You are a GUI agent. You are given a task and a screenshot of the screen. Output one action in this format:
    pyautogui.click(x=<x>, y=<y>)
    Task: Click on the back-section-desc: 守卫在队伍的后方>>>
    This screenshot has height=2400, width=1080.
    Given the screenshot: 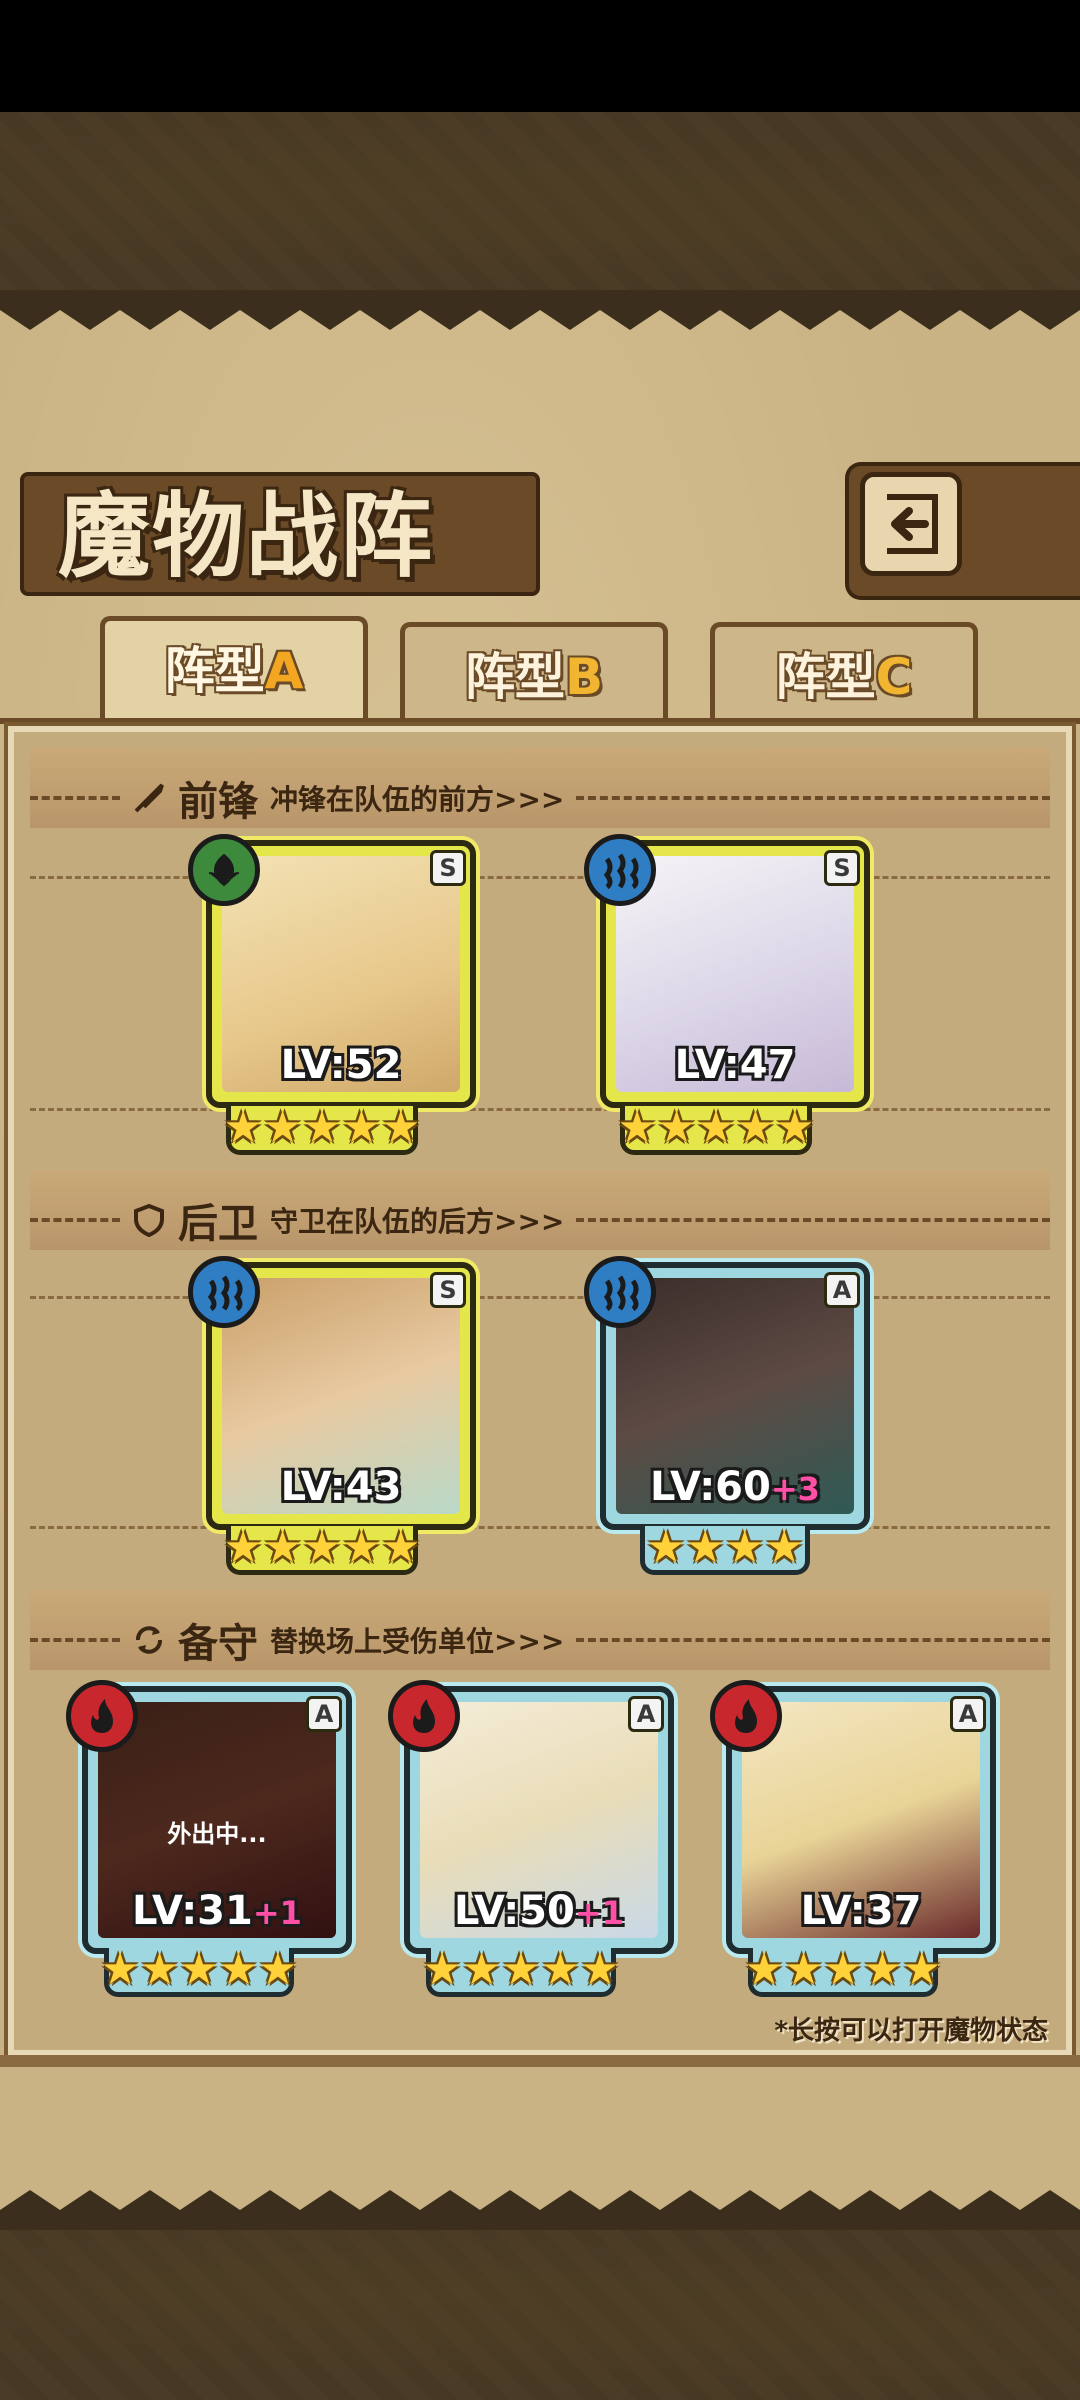 What is the action you would take?
    pyautogui.click(x=417, y=1221)
    